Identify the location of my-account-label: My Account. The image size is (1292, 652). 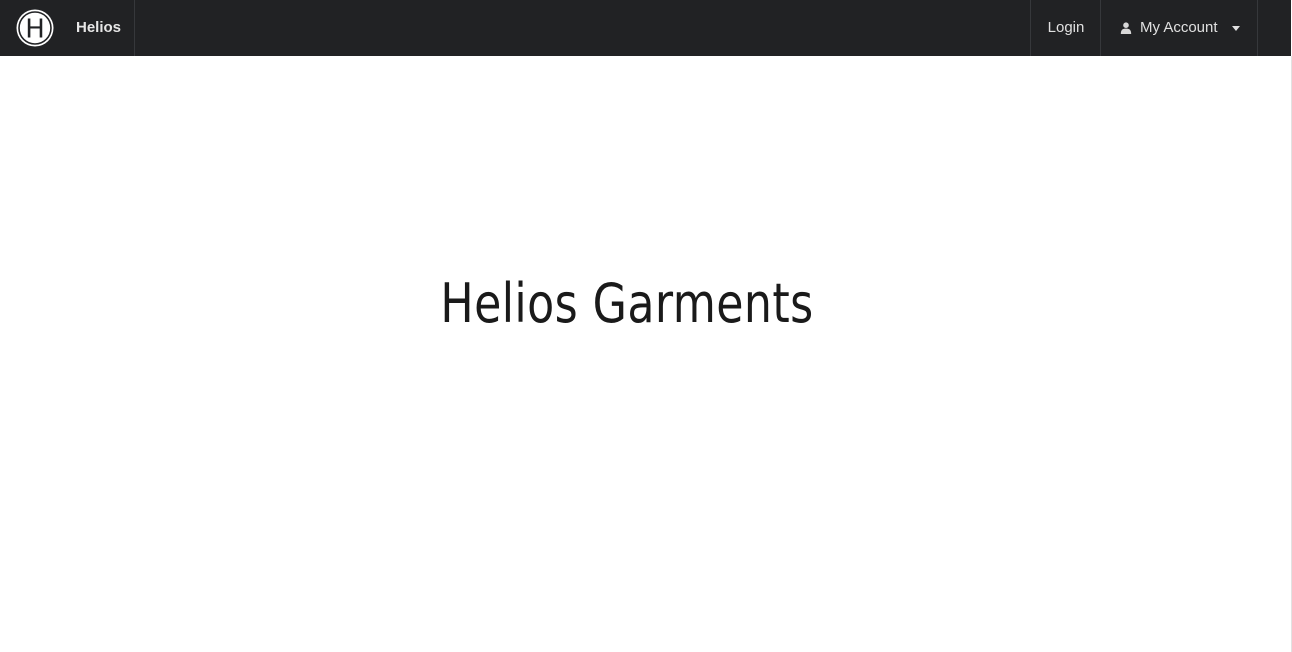
(1179, 27).